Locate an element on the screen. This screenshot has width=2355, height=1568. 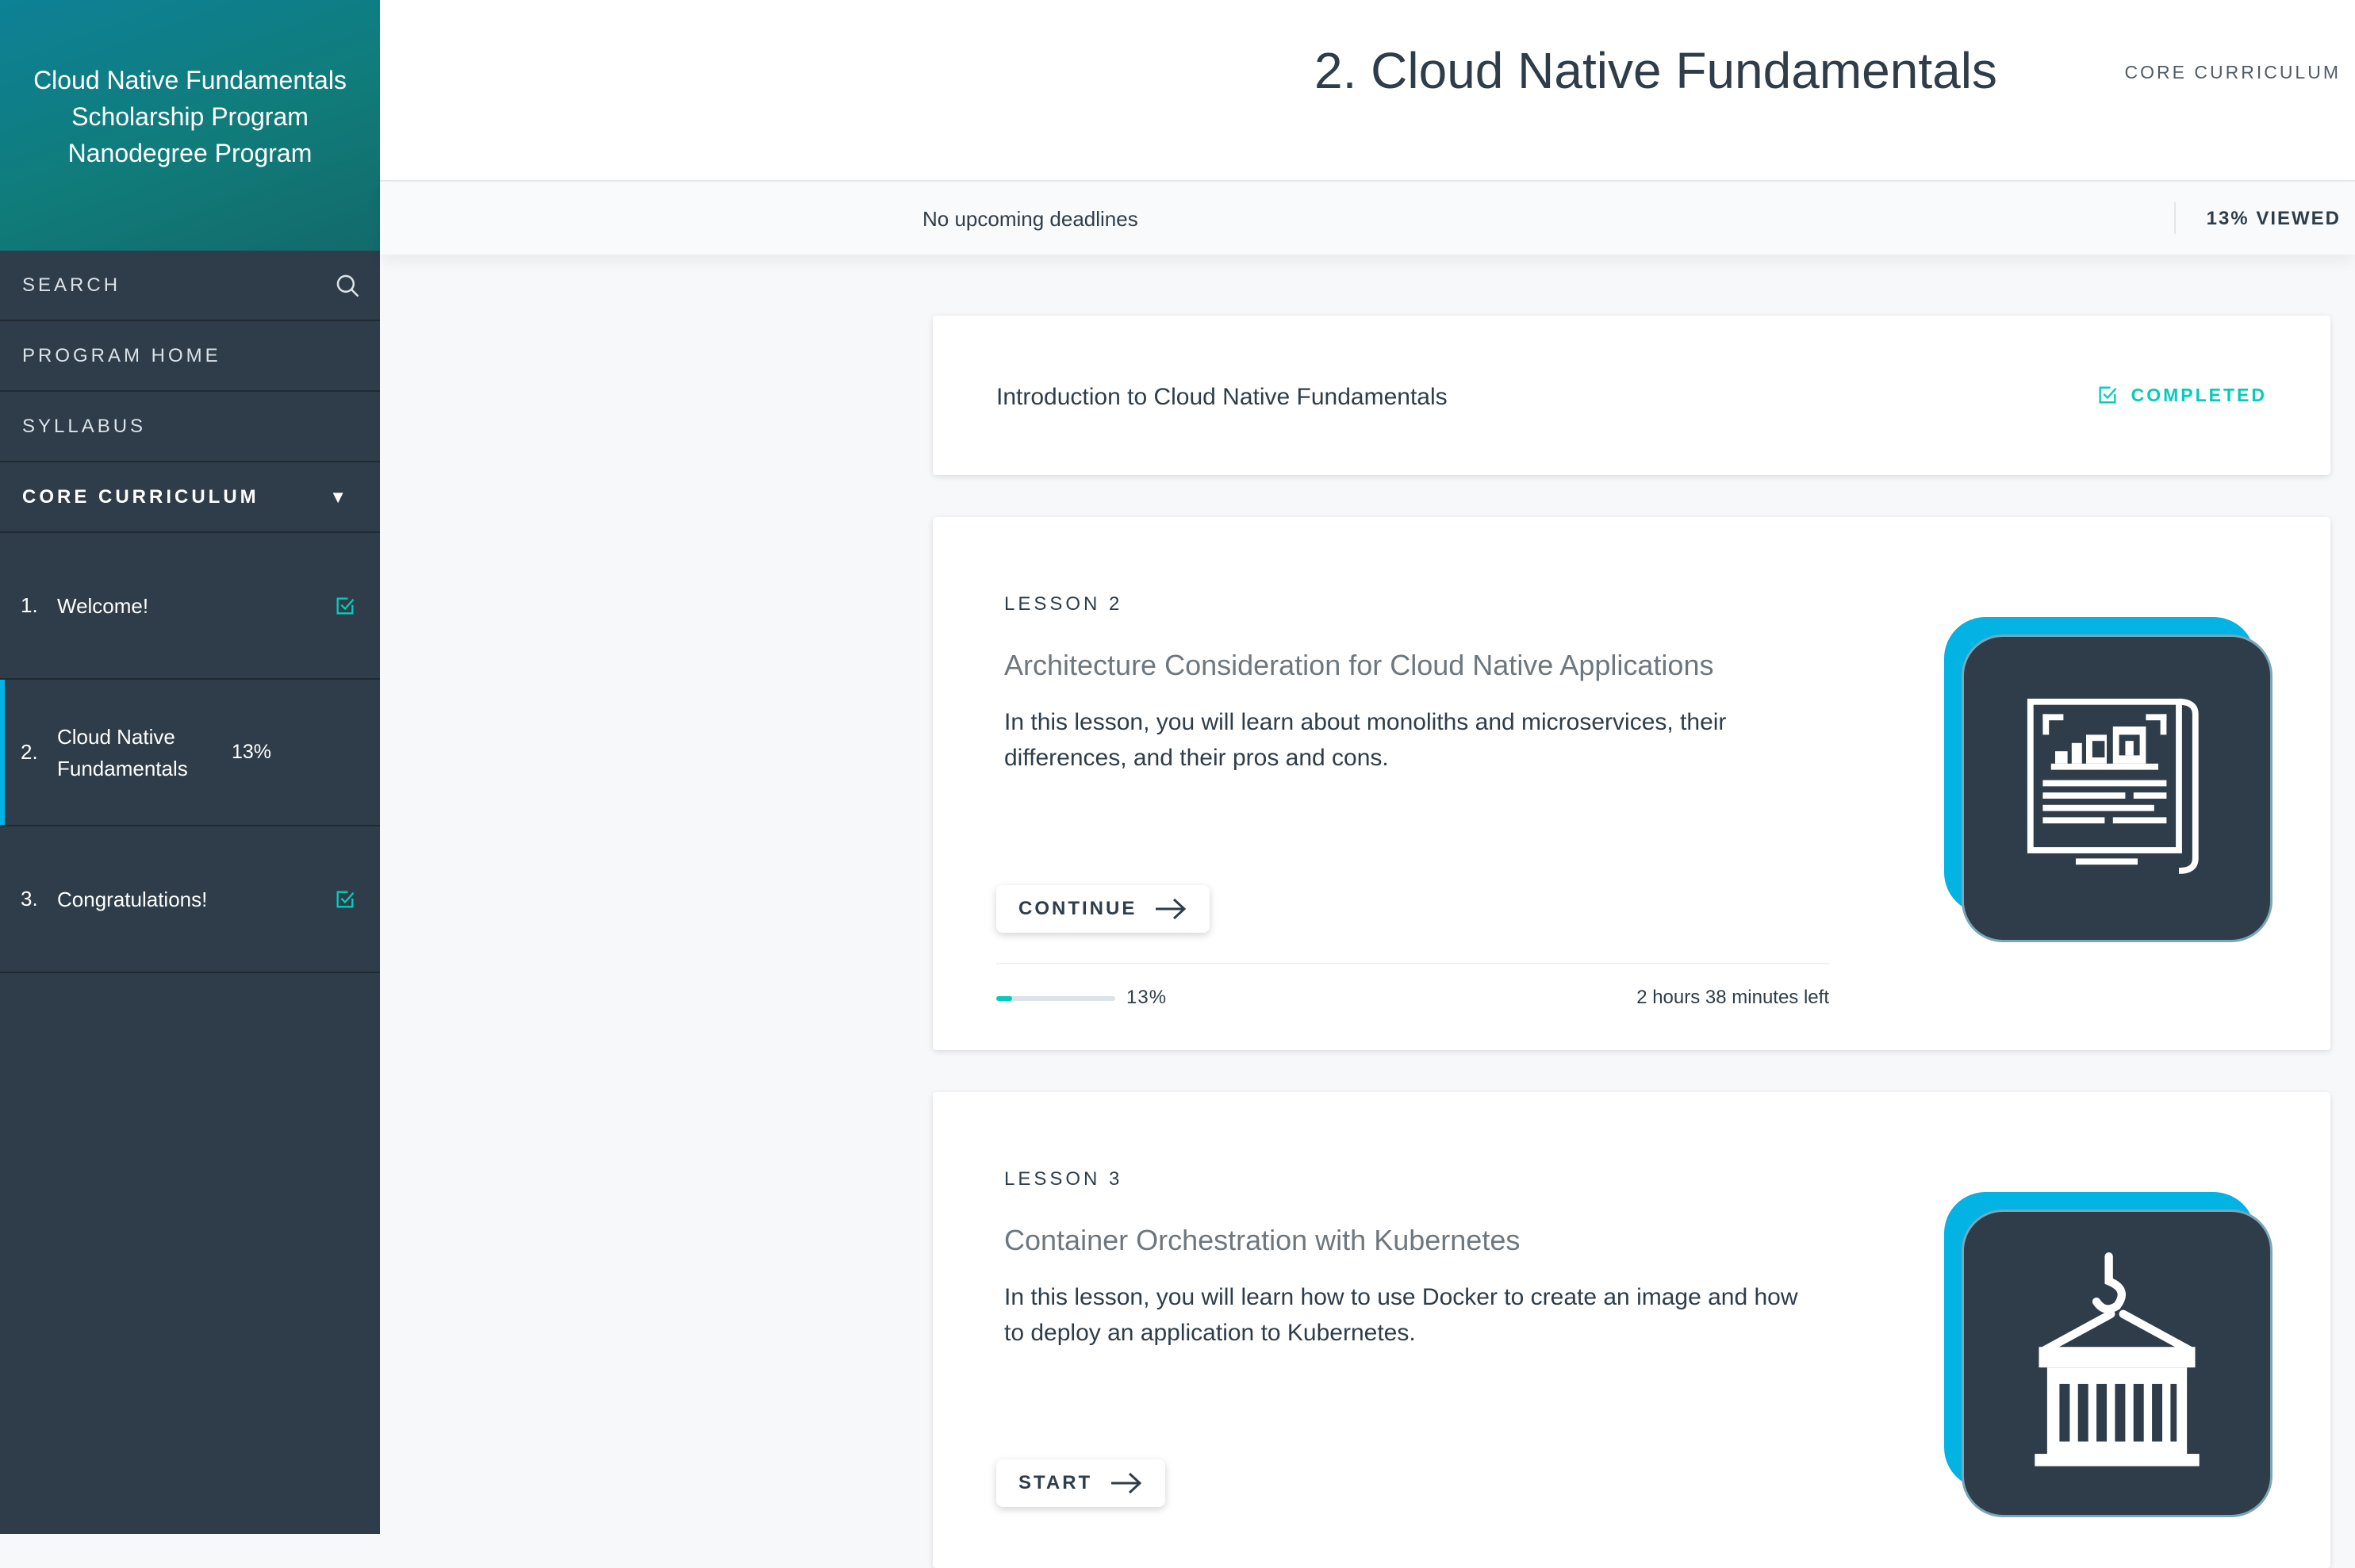
lesson-eyebrow: LESSON 3 is located at coordinates (1063, 1179).